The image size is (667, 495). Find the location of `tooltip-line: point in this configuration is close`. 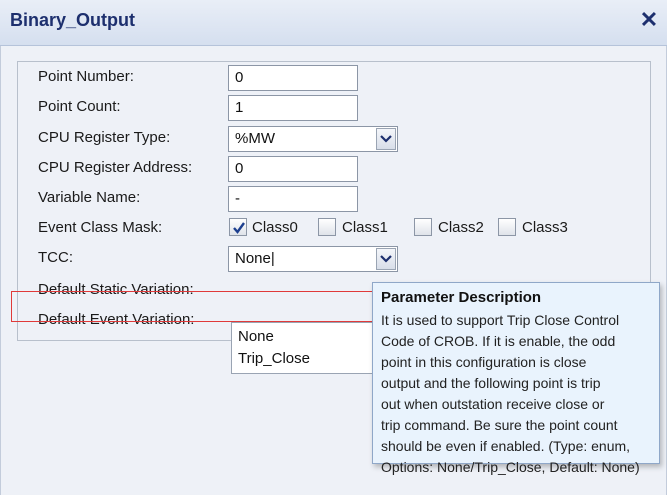

tooltip-line: point in this configuration is close is located at coordinates (484, 362).